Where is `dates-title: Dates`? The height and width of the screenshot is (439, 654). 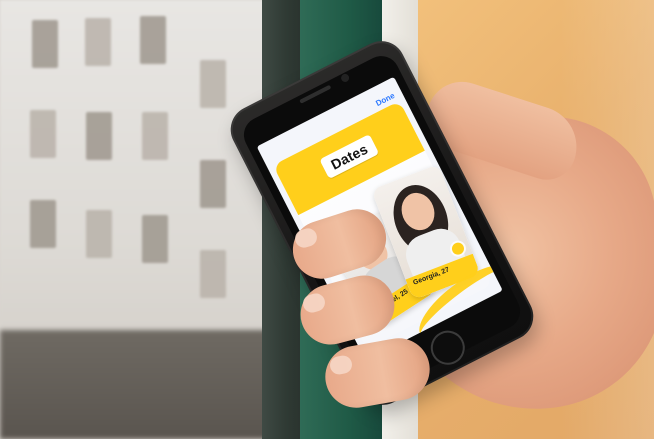
dates-title: Dates is located at coordinates (349, 156).